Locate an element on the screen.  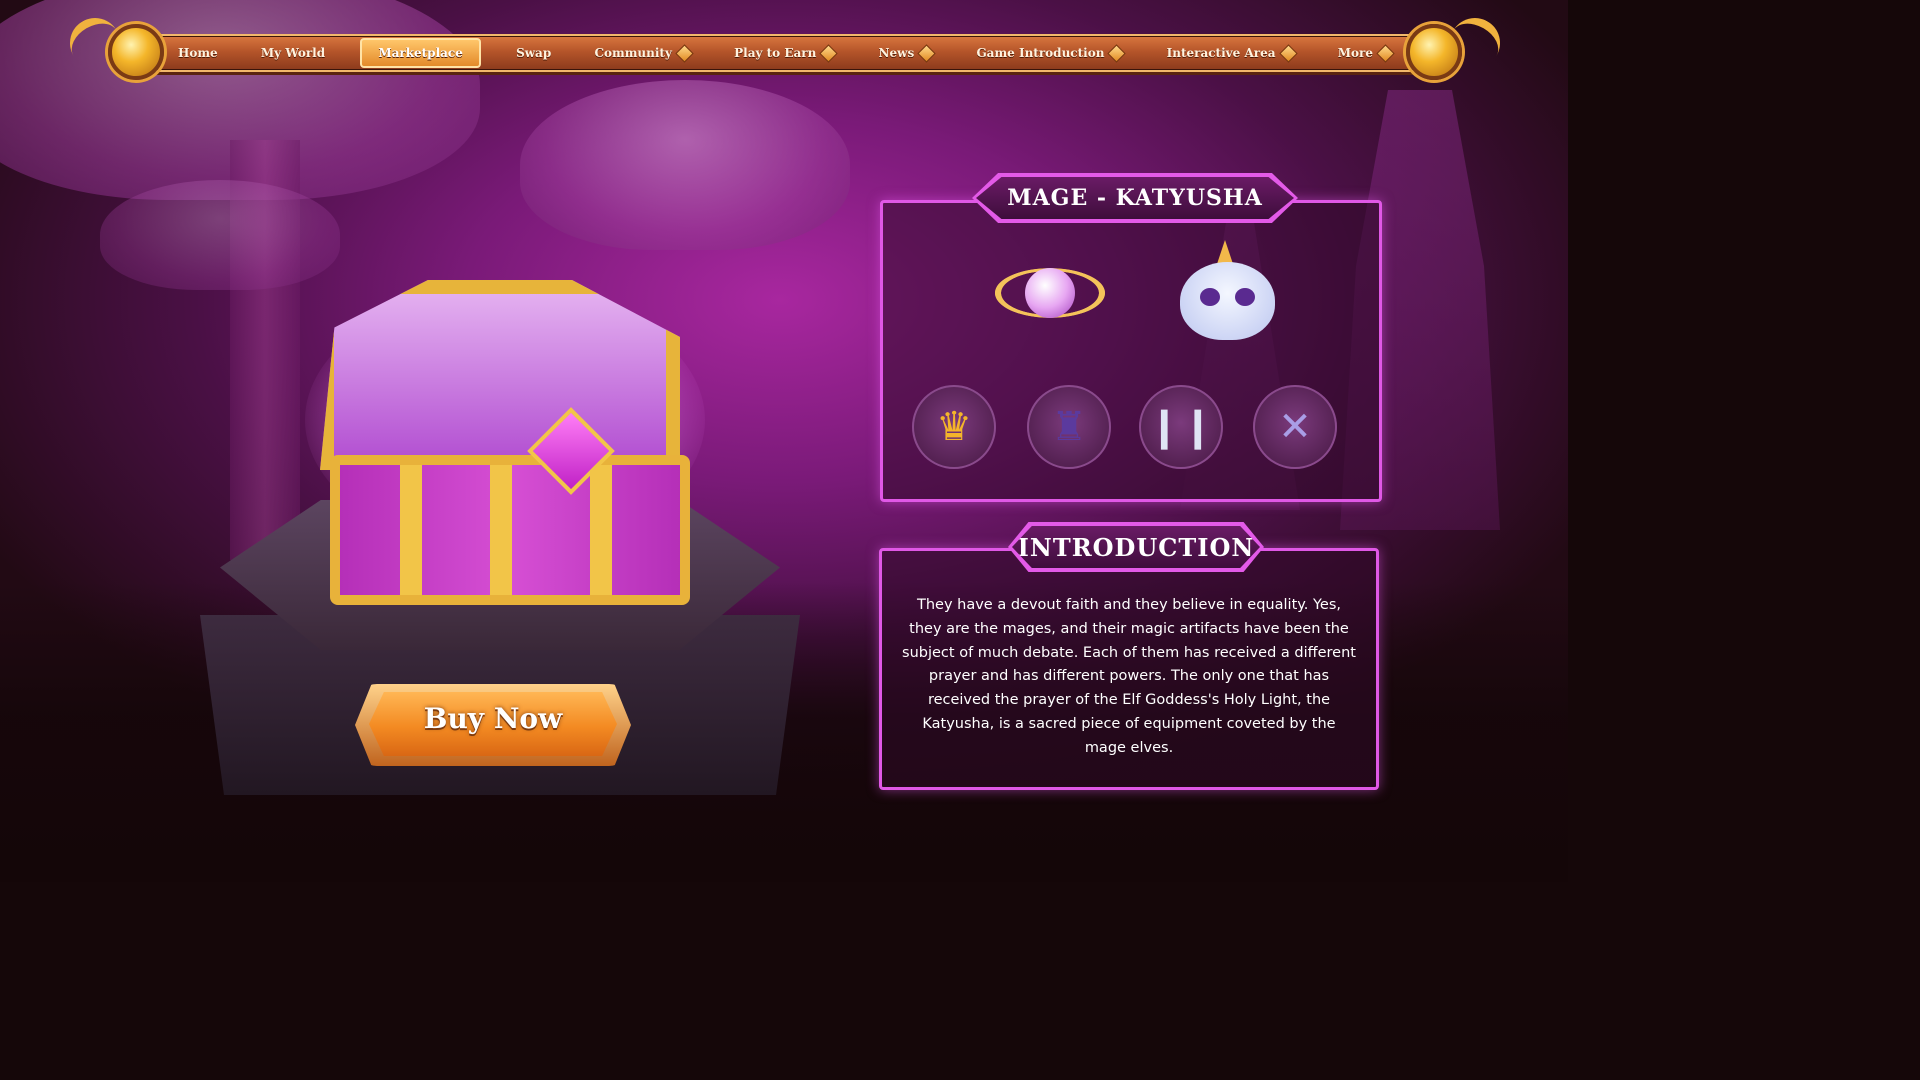
boots-icon: ❙❙ is located at coordinates (1181, 427).